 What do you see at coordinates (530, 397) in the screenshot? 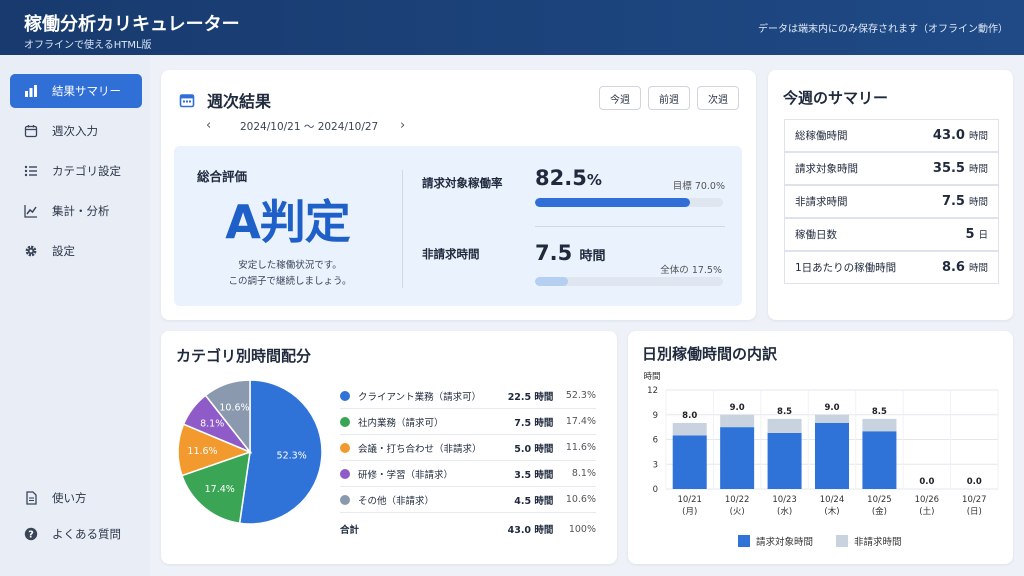
I see `category-hours: 22.5 時間` at bounding box center [530, 397].